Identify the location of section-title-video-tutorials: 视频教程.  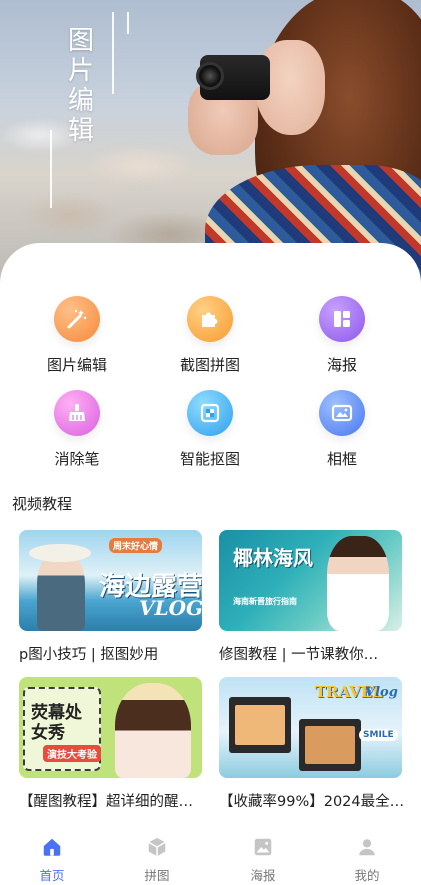
(42, 504).